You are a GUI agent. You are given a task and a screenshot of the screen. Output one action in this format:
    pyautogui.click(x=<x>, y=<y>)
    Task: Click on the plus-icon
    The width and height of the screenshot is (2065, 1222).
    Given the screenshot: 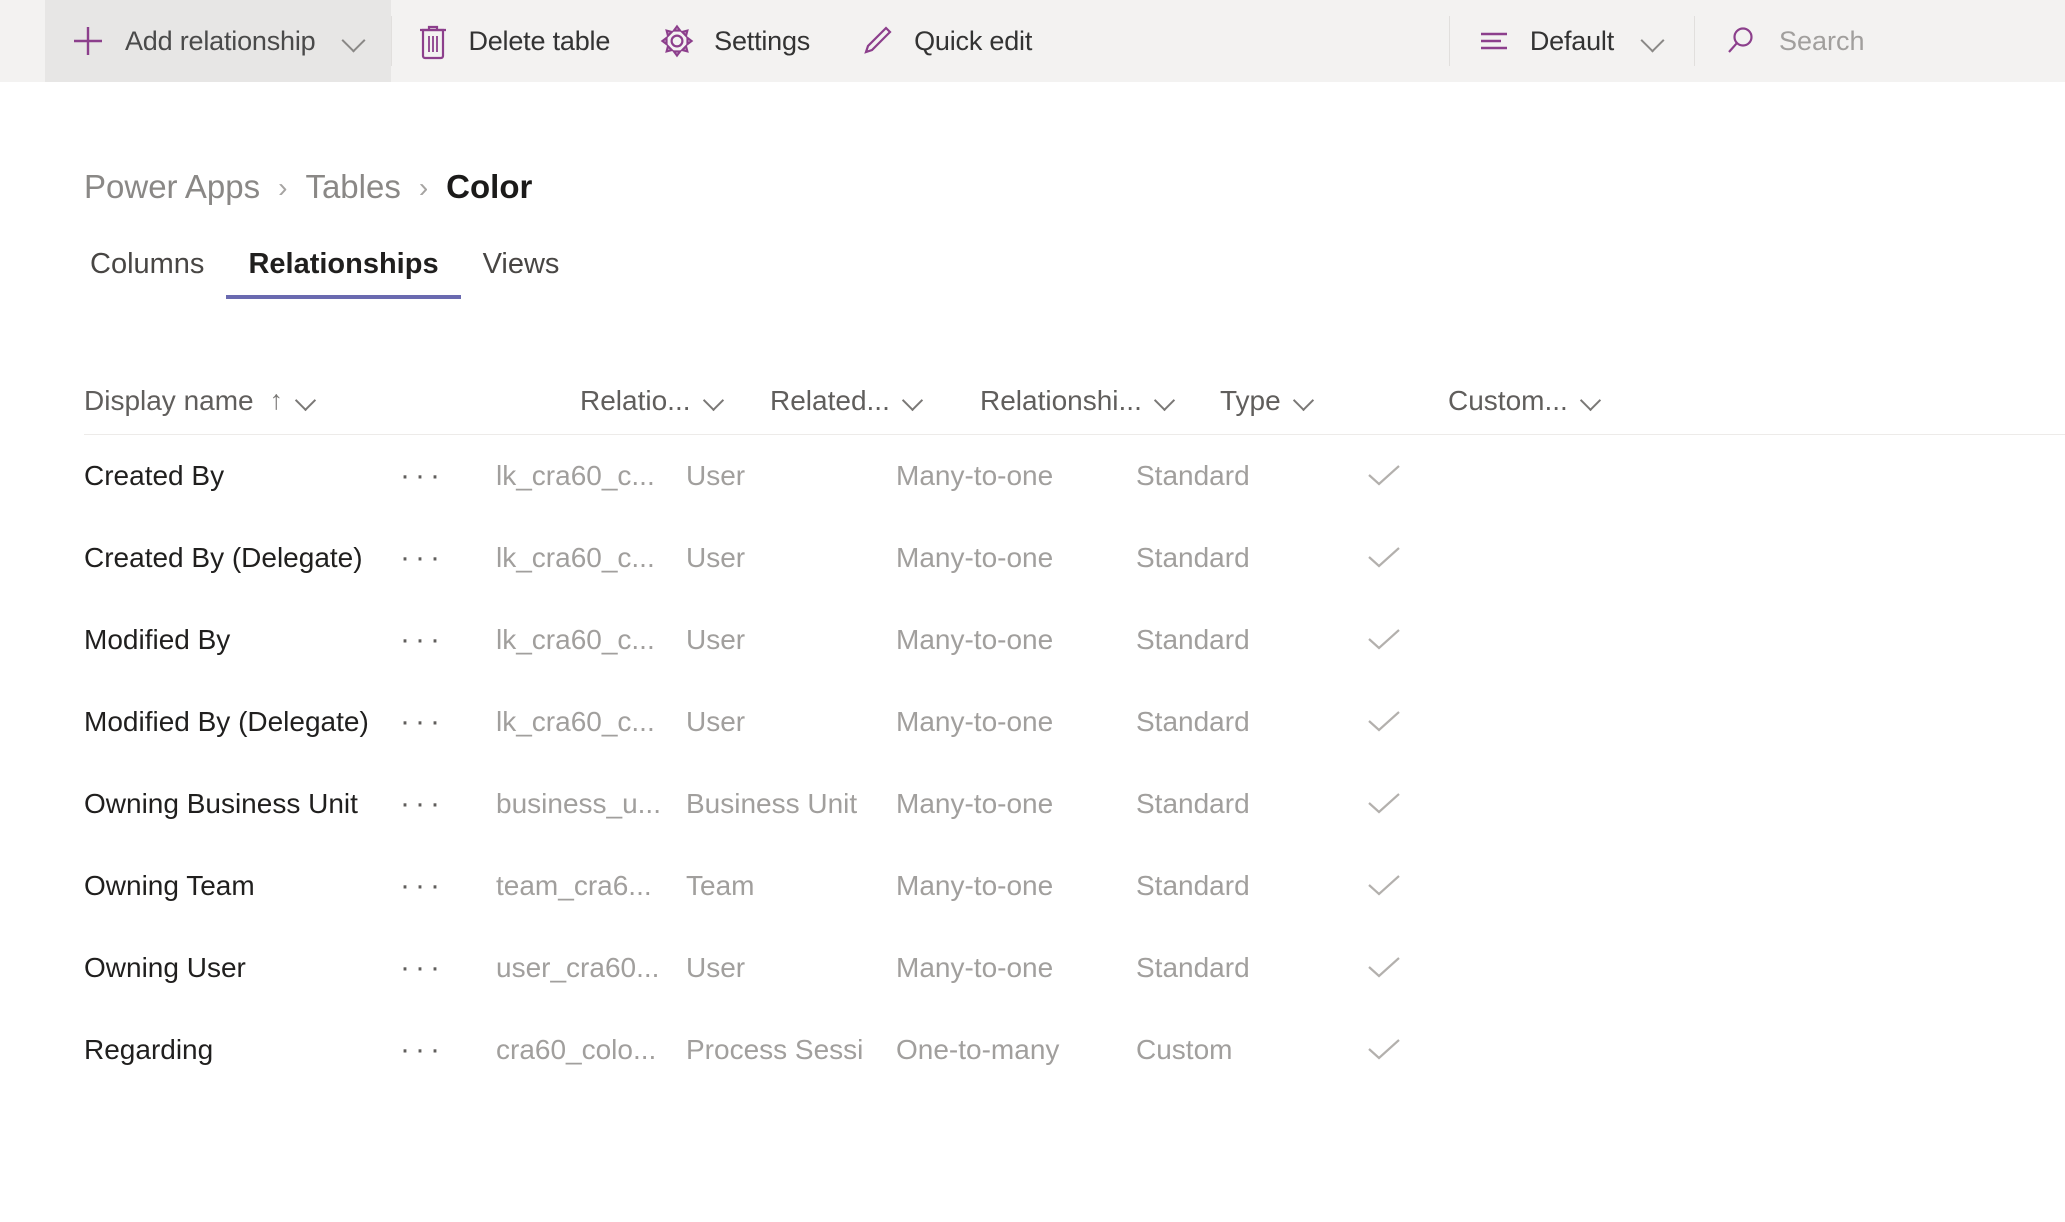 What is the action you would take?
    pyautogui.click(x=88, y=41)
    